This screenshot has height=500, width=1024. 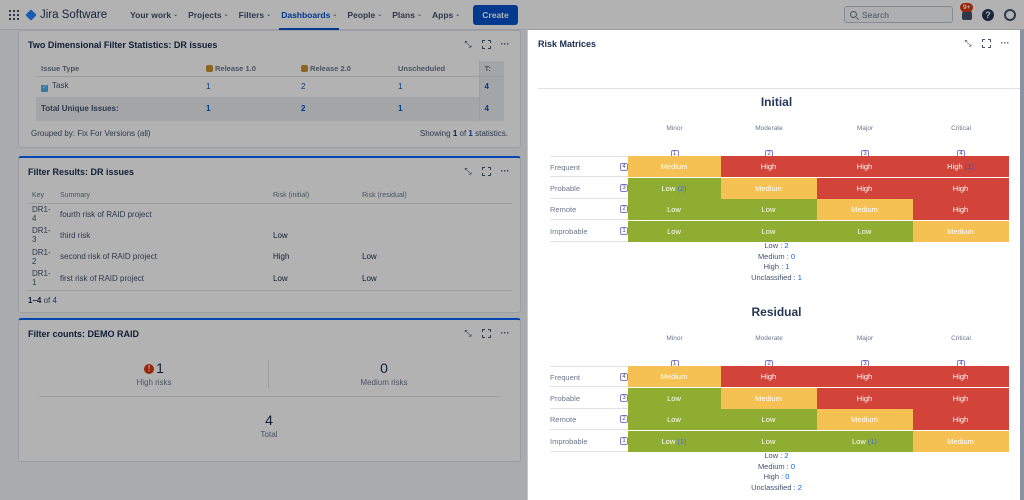 What do you see at coordinates (364, 15) in the screenshot?
I see `nav-people: People ⌄` at bounding box center [364, 15].